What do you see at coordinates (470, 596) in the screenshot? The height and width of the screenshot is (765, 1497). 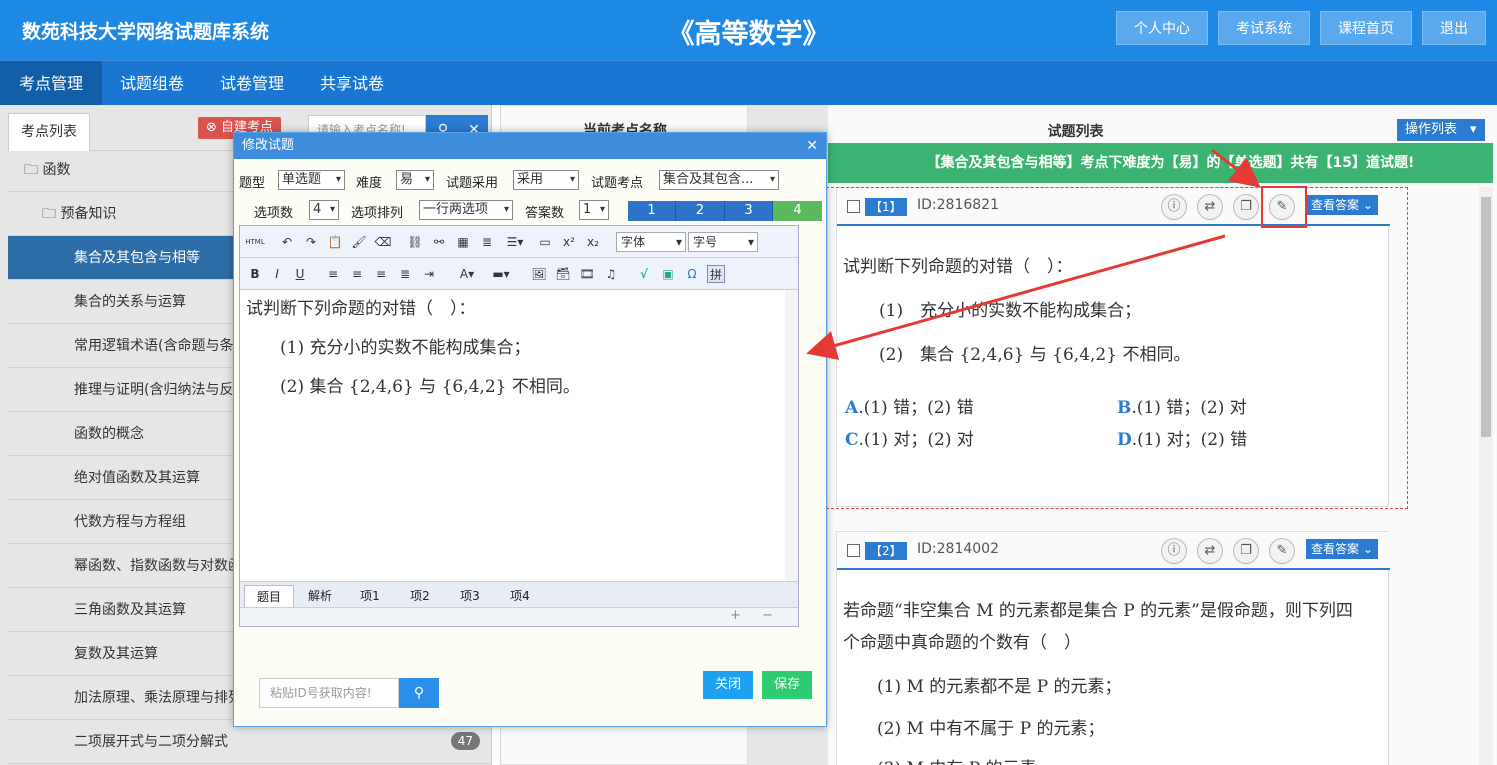 I see `tab-option-3: 项3` at bounding box center [470, 596].